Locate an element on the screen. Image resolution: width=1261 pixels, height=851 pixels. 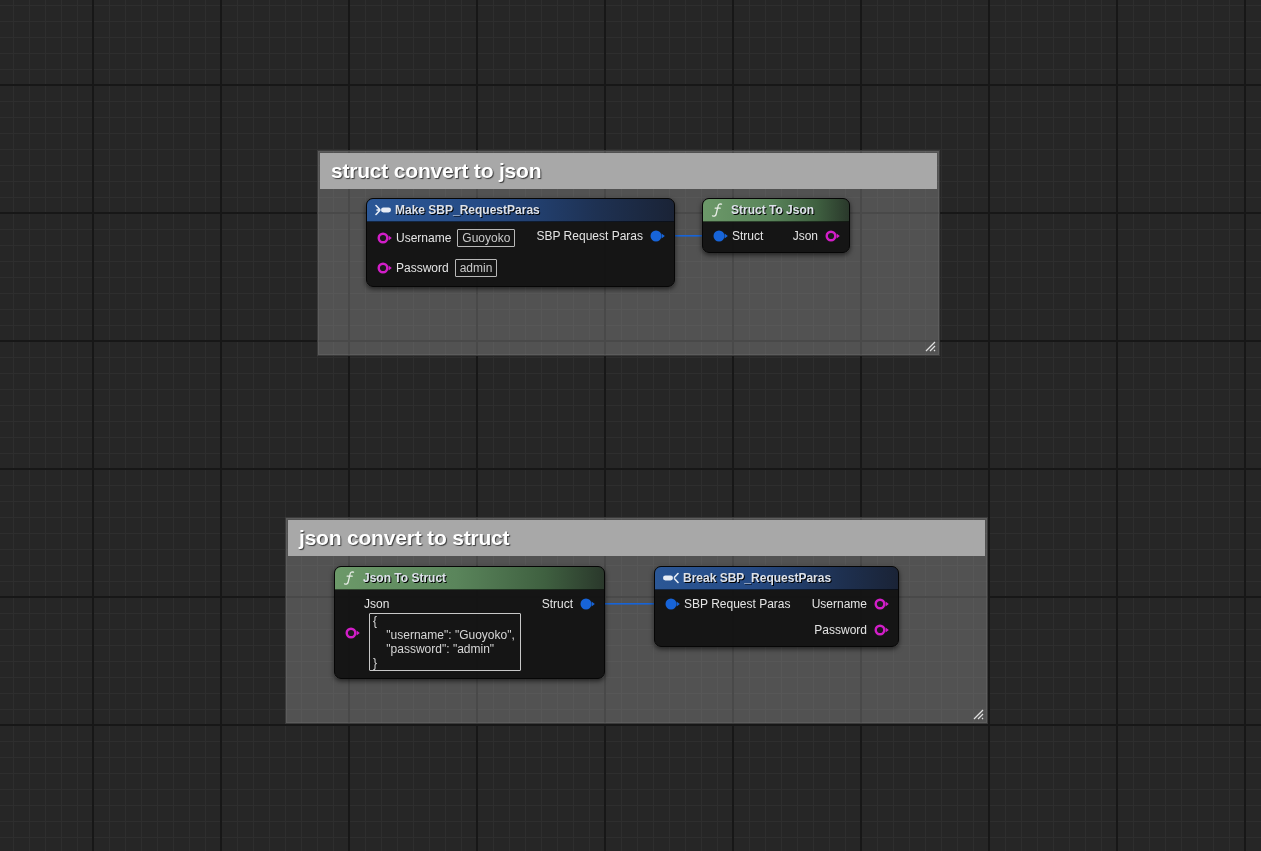
blueprint-node: Struct To Json Struct Json is located at coordinates (776, 225).